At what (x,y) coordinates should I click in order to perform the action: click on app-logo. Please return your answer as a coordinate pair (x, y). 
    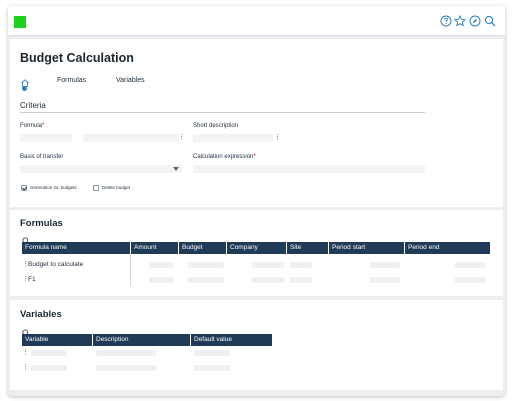
    Looking at the image, I should click on (20, 22).